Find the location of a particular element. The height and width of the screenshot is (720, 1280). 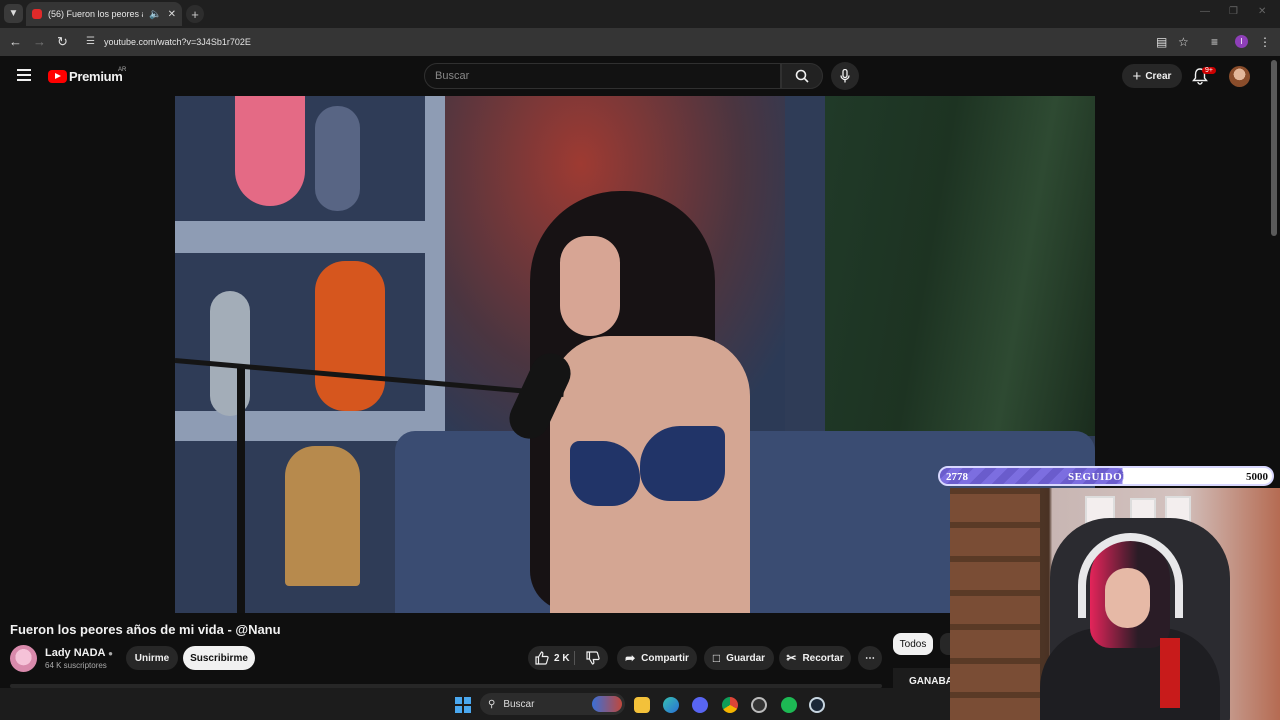

save-button: □ Guardar is located at coordinates (739, 658).